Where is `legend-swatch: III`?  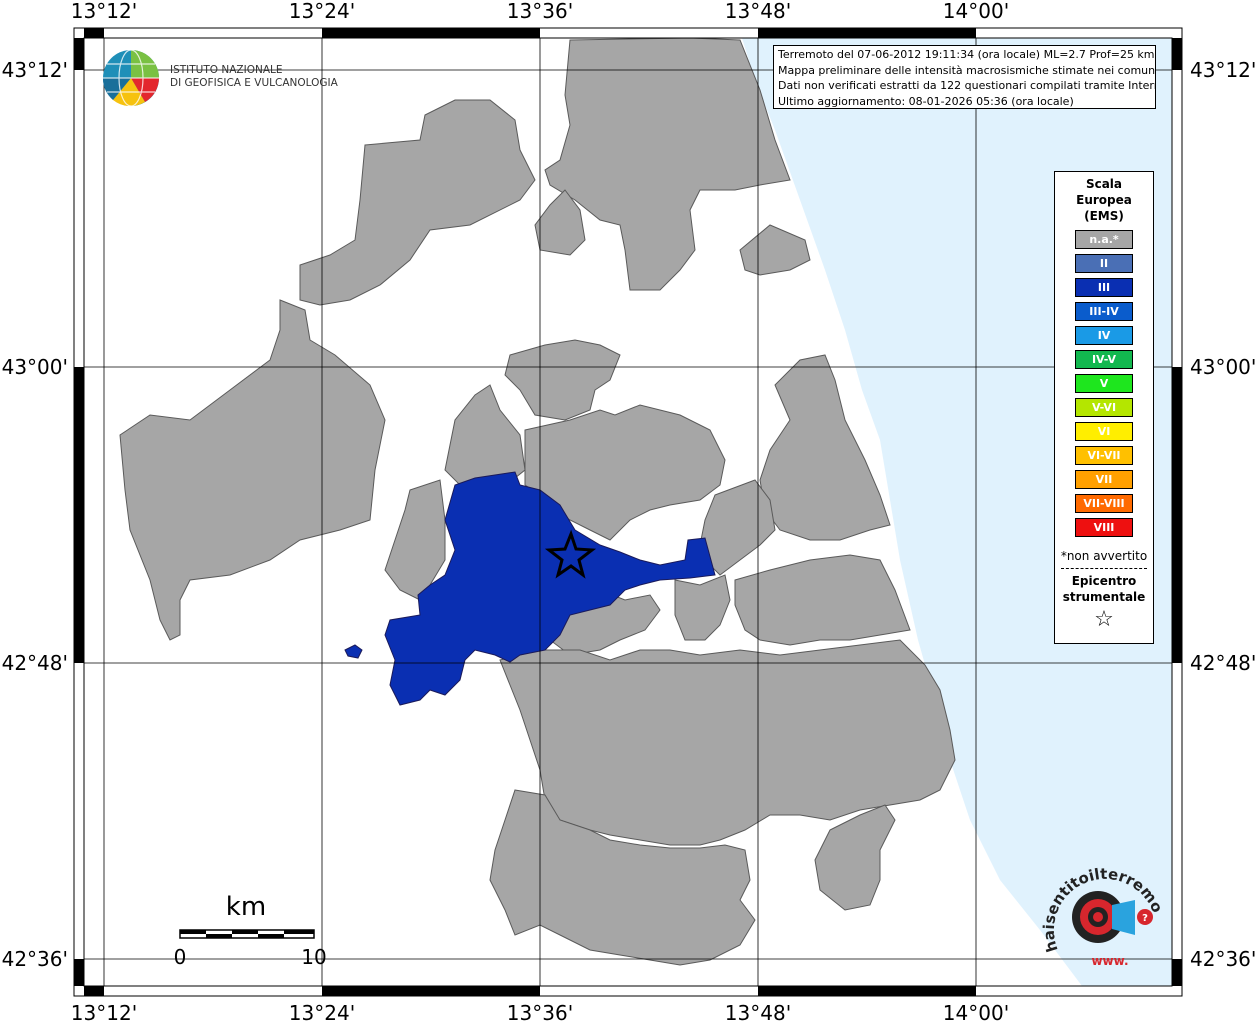 legend-swatch: III is located at coordinates (1104, 287).